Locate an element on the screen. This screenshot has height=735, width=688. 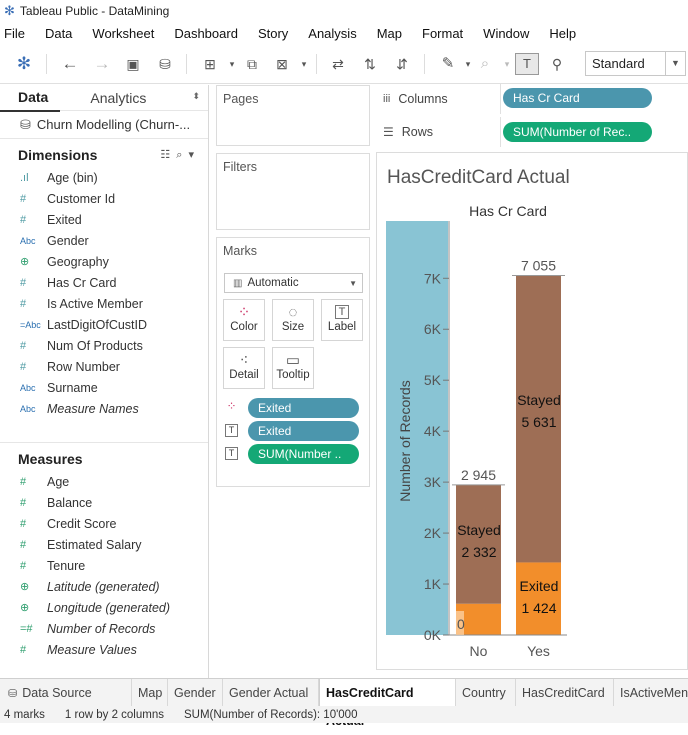
dimension-field: # Customer Id is located at coordinates (104, 198).